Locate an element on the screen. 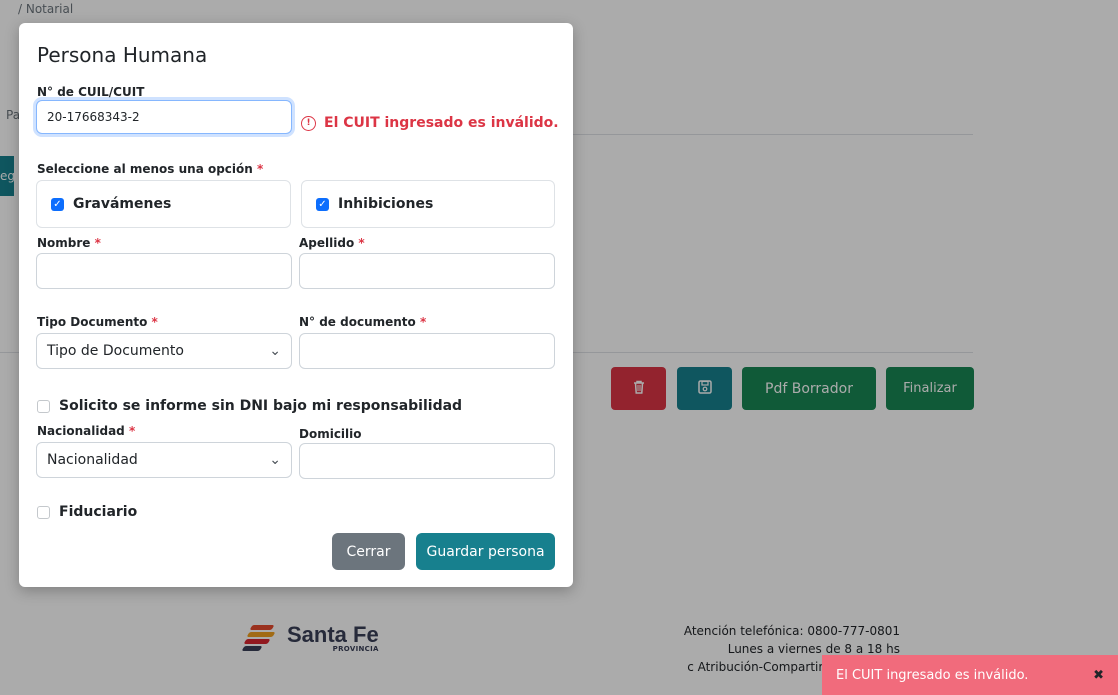 The width and height of the screenshot is (1118, 695). gravamenes-checkbox: ✓ is located at coordinates (57, 204).